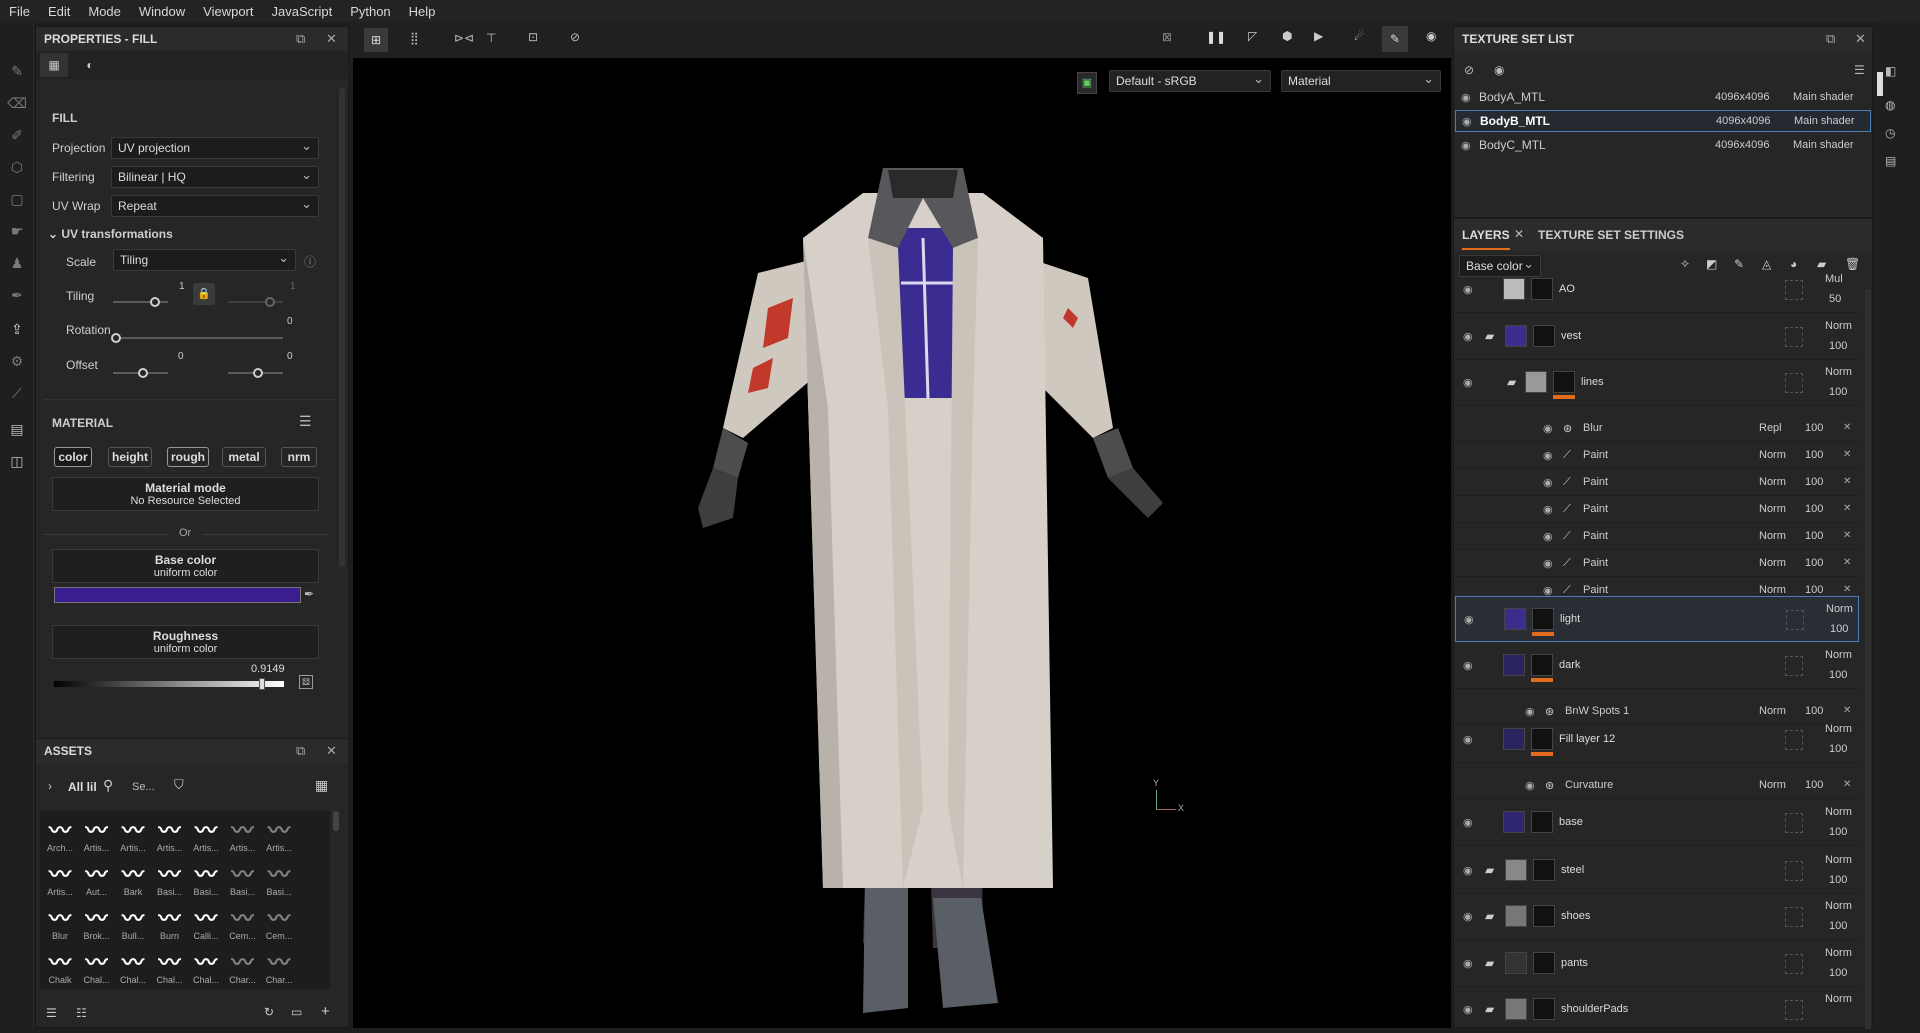 Image resolution: width=1920 pixels, height=1033 pixels. What do you see at coordinates (17, 329) in the screenshot?
I see `export-icon: ⇪` at bounding box center [17, 329].